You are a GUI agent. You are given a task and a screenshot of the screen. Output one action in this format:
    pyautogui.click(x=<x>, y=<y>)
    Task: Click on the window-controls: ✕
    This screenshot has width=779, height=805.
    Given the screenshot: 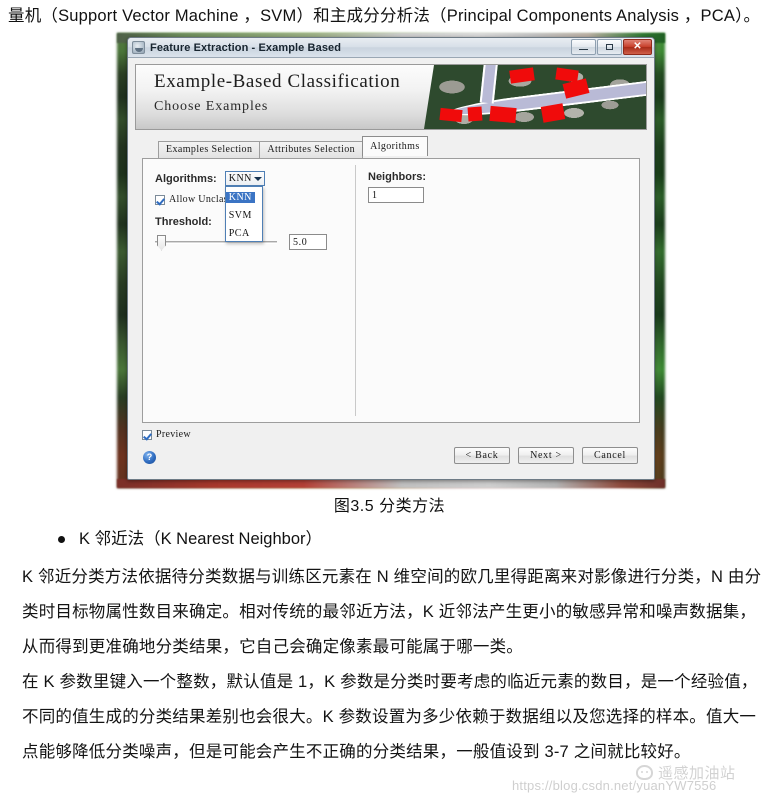 What is the action you would take?
    pyautogui.click(x=611, y=47)
    